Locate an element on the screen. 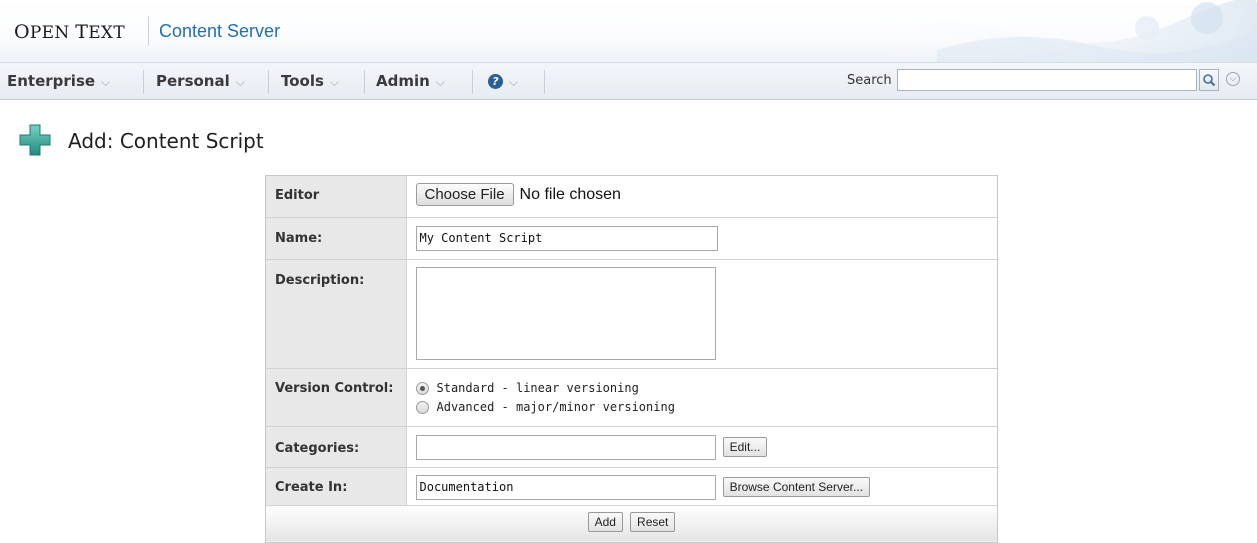 The height and width of the screenshot is (543, 1257). nav-personal: Personal ⌵ is located at coordinates (200, 81).